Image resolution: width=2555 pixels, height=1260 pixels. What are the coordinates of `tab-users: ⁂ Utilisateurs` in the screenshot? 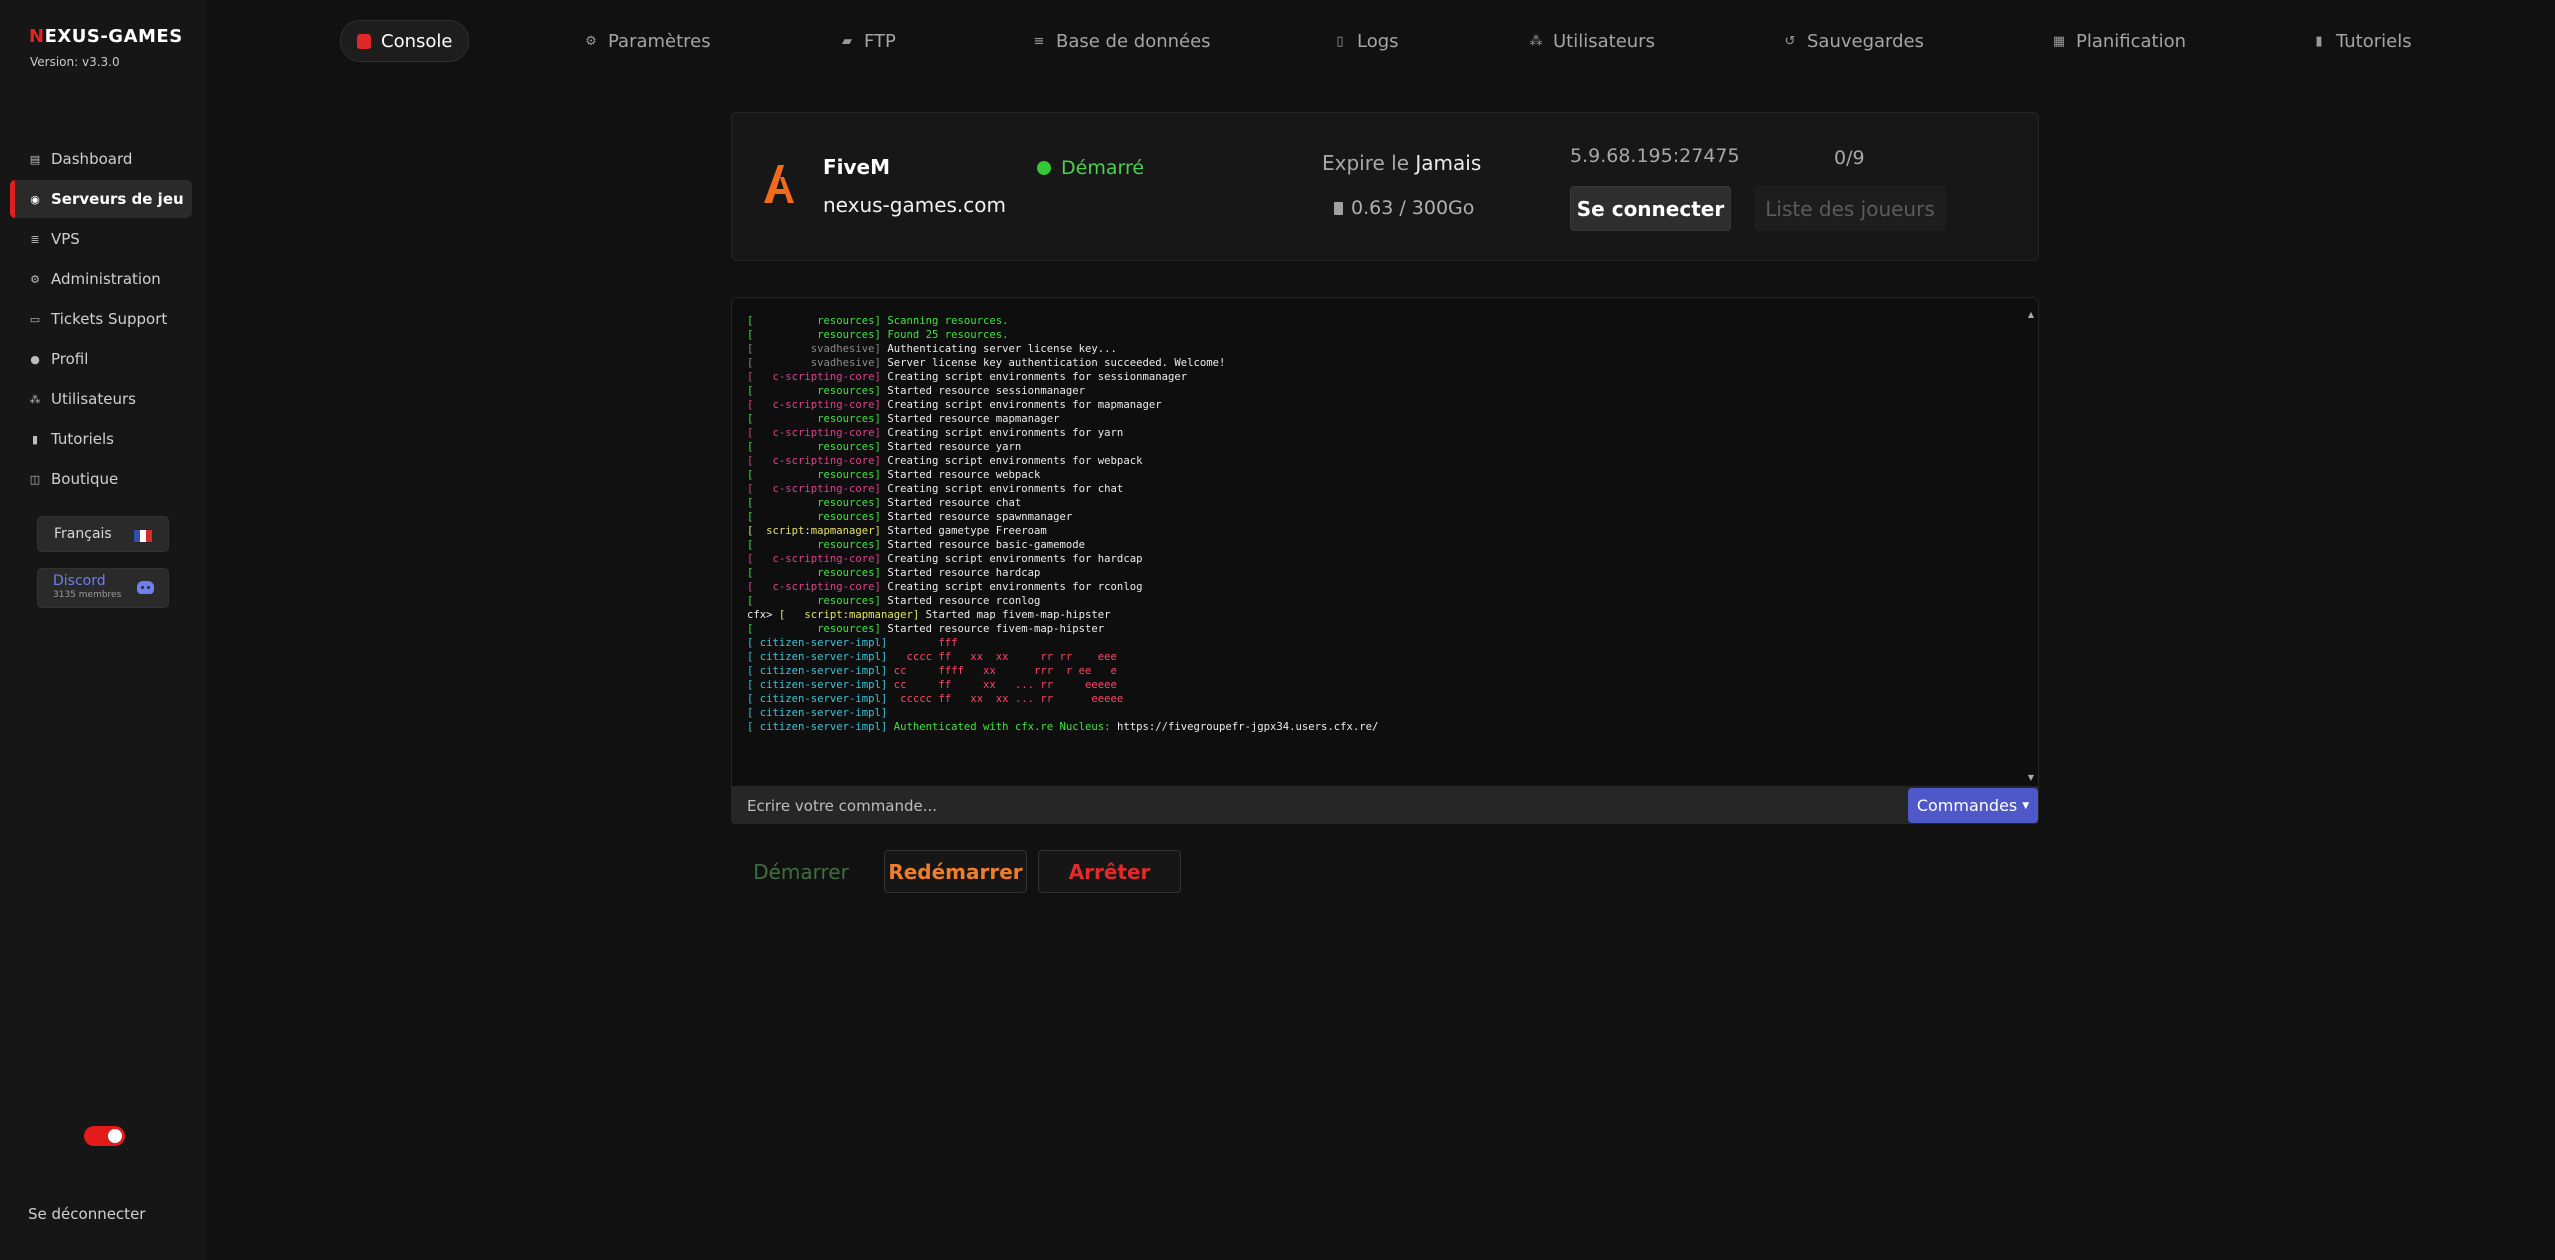 It's located at (1592, 41).